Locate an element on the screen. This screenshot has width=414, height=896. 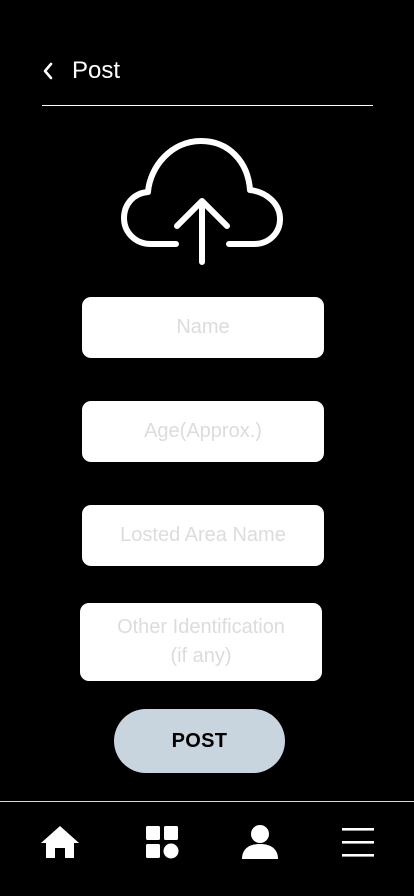
tab-home is located at coordinates (60, 842).